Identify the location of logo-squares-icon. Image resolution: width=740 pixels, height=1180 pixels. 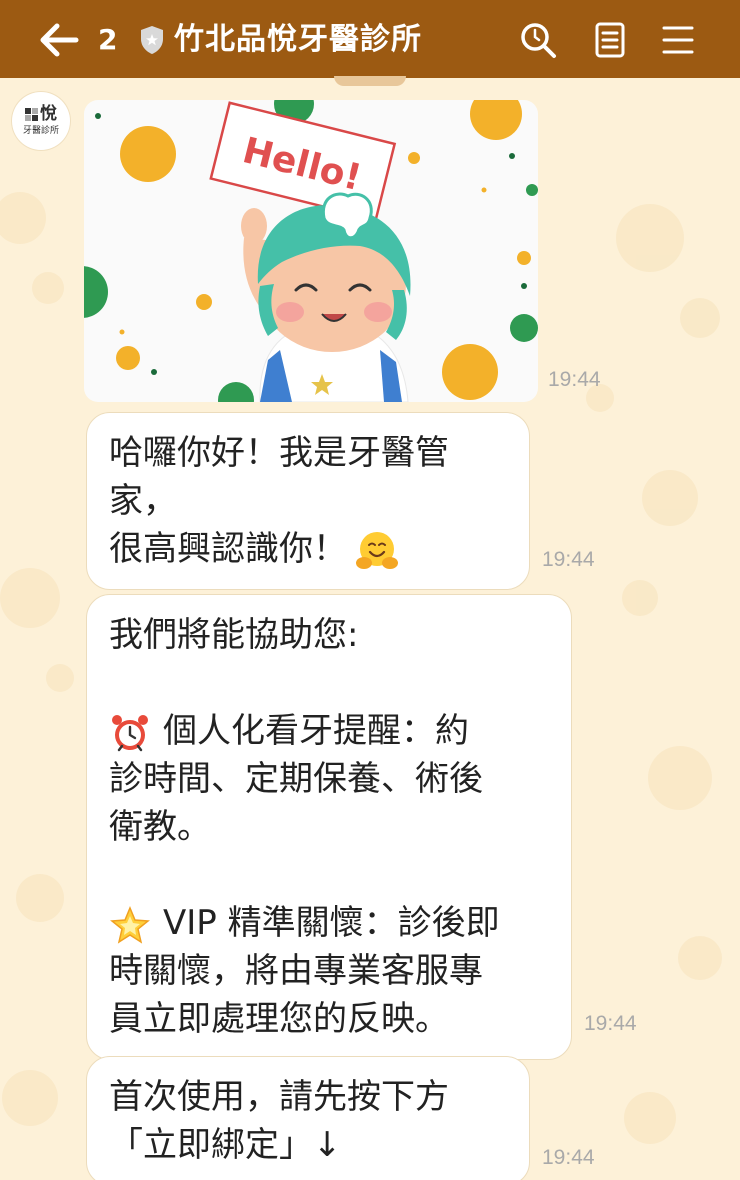
(31, 114).